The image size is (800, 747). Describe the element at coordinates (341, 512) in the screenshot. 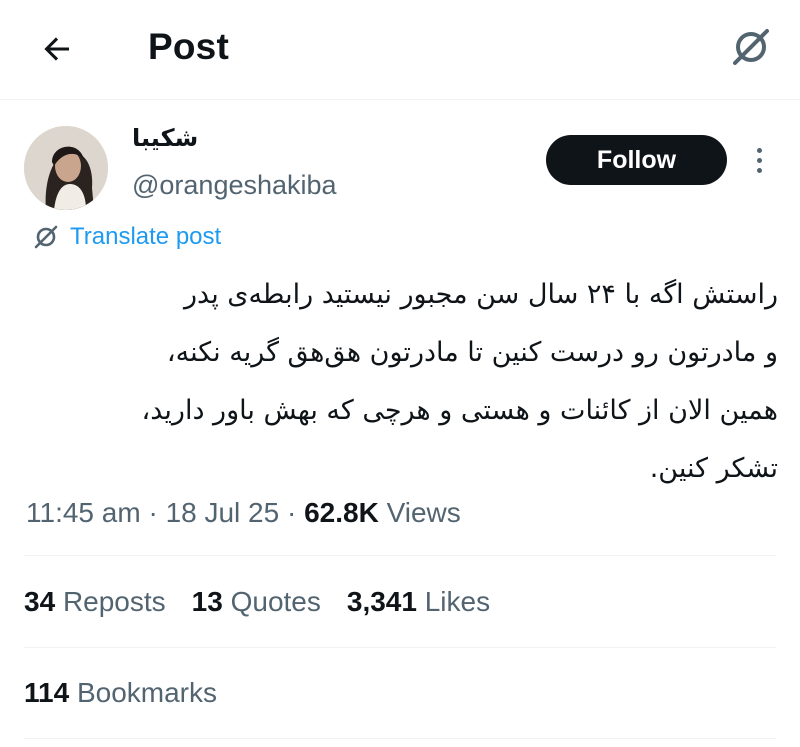

I see `views-count: 62.8K` at that location.